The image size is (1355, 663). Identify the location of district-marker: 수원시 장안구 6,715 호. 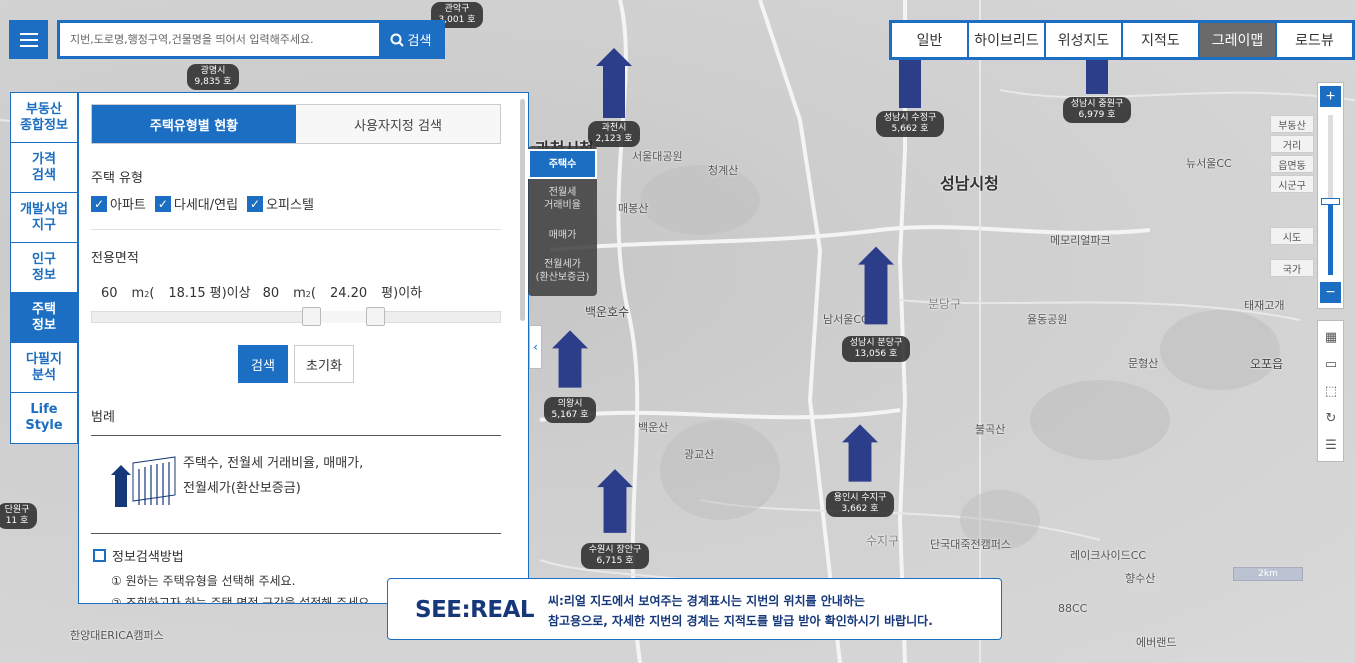
(615, 515).